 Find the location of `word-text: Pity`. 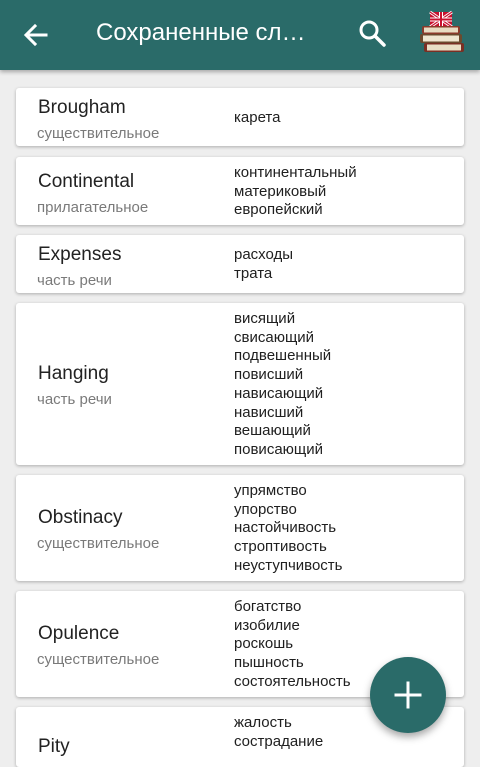

word-text: Pity is located at coordinates (54, 746).